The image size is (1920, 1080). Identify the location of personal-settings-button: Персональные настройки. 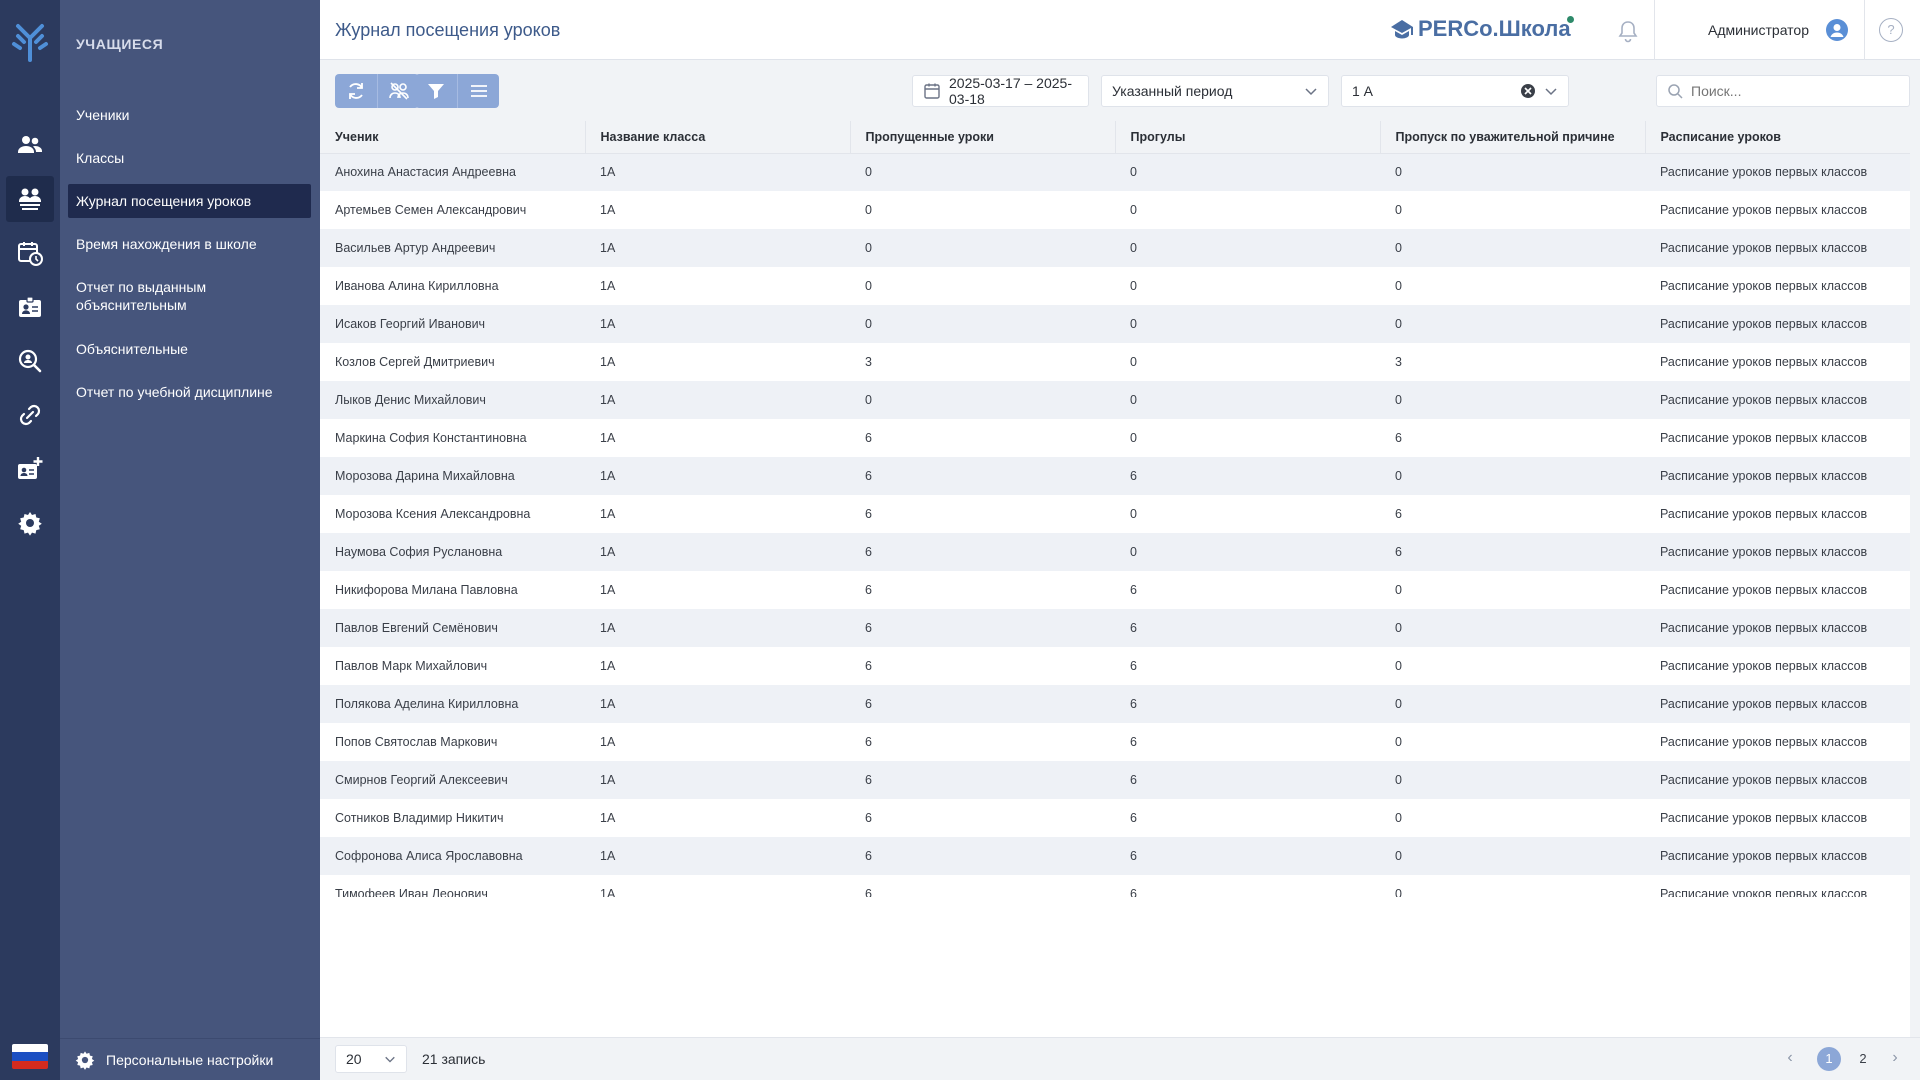
(190, 1059).